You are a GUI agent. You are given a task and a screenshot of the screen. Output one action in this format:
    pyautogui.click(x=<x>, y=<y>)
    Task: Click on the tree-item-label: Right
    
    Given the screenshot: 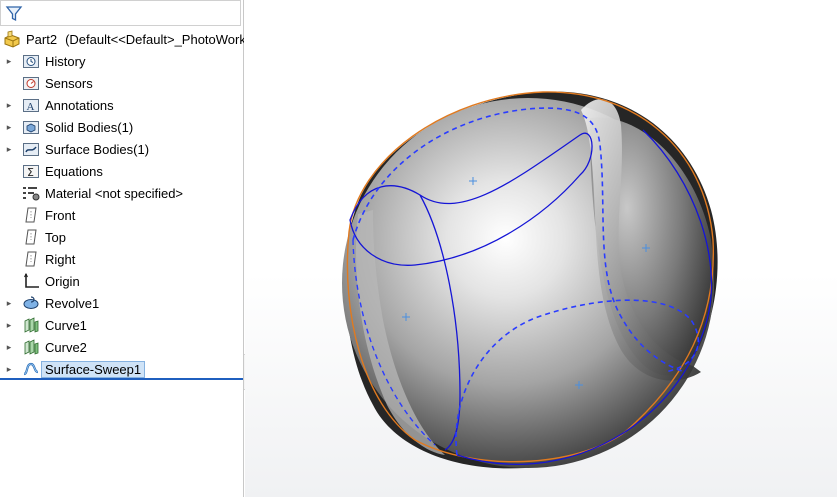 What is the action you would take?
    pyautogui.click(x=60, y=259)
    